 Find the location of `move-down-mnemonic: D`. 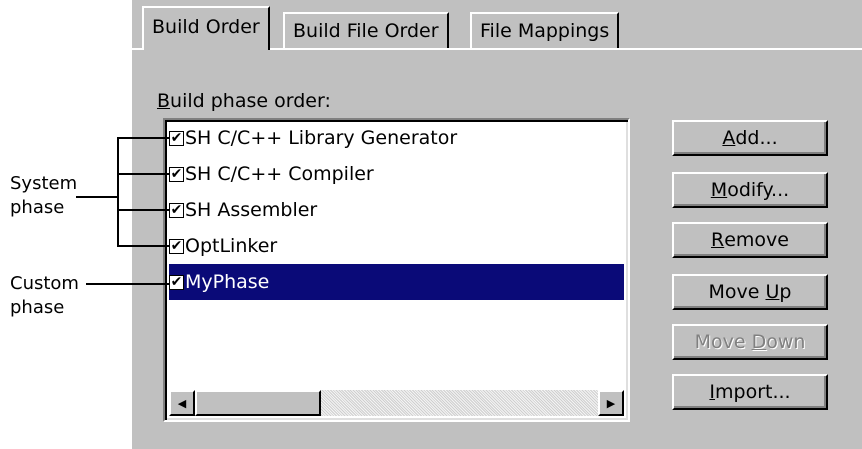

move-down-mnemonic: D is located at coordinates (759, 342).